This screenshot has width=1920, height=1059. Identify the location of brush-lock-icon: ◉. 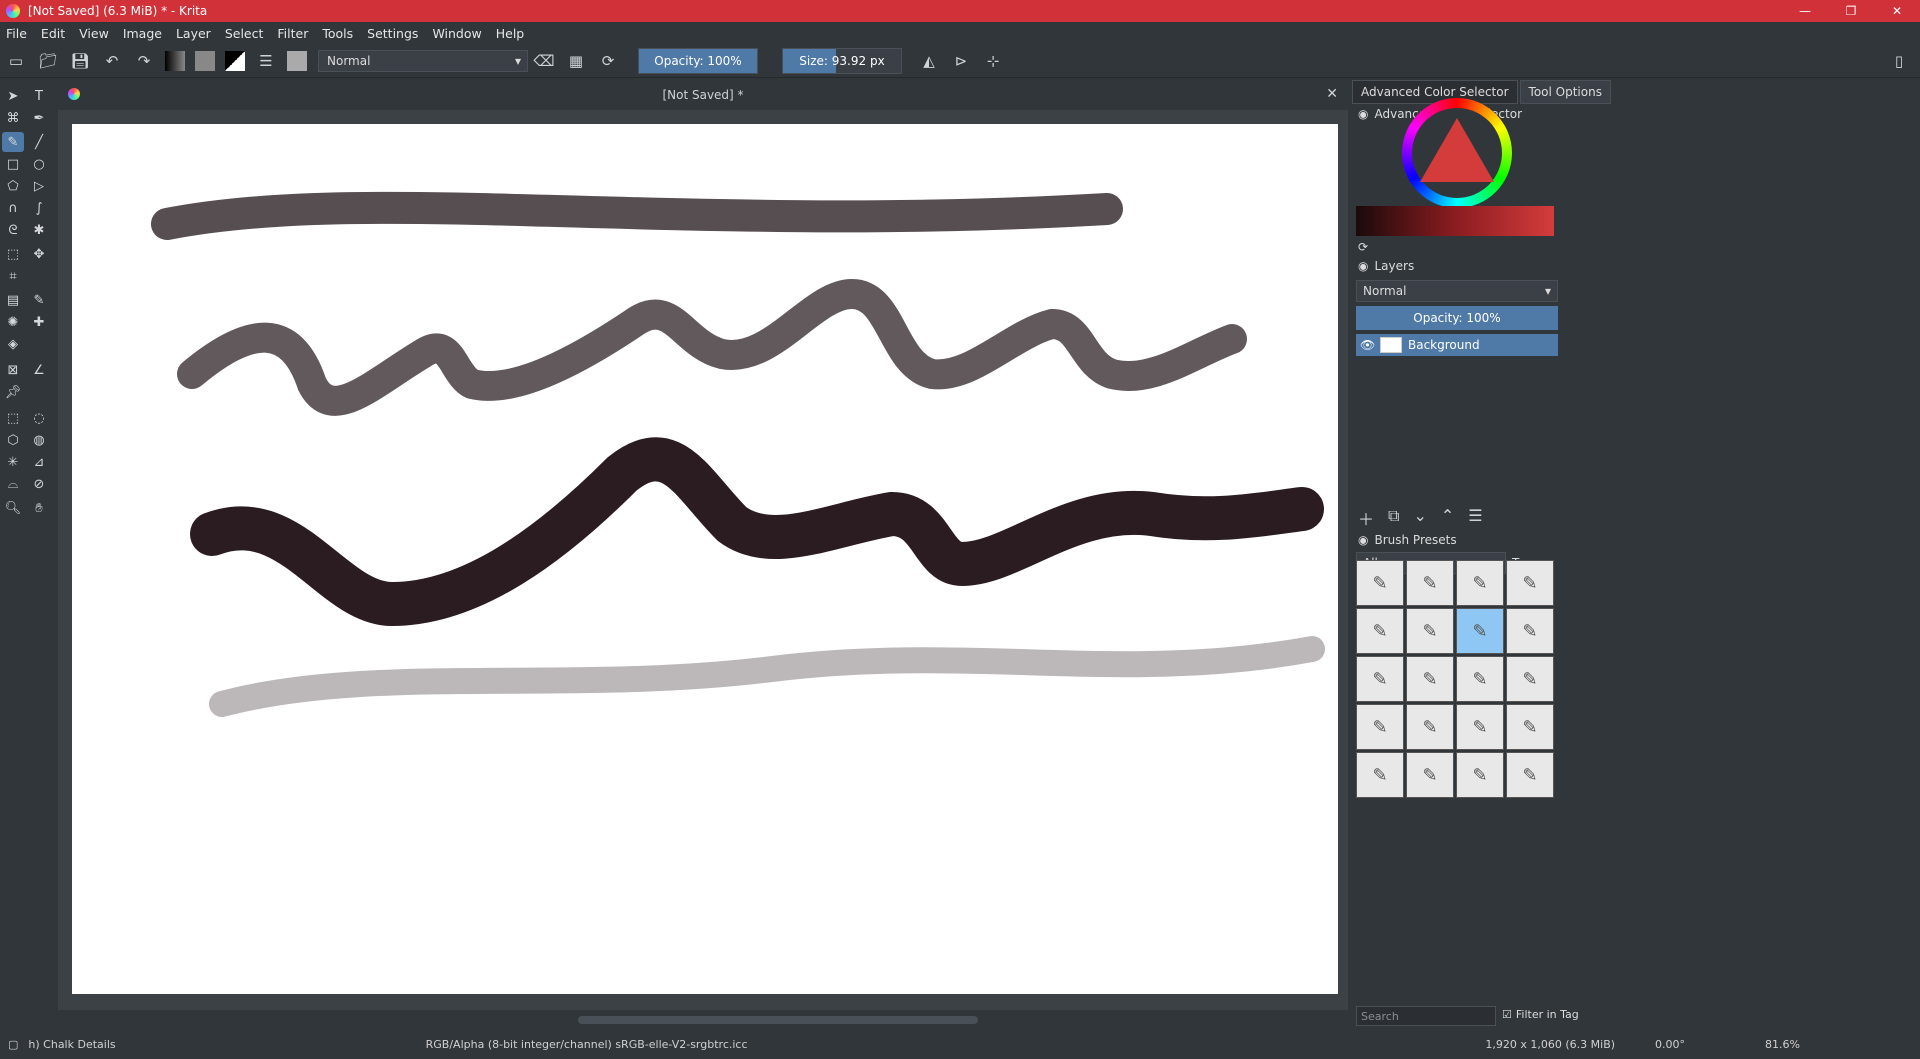
(1363, 540).